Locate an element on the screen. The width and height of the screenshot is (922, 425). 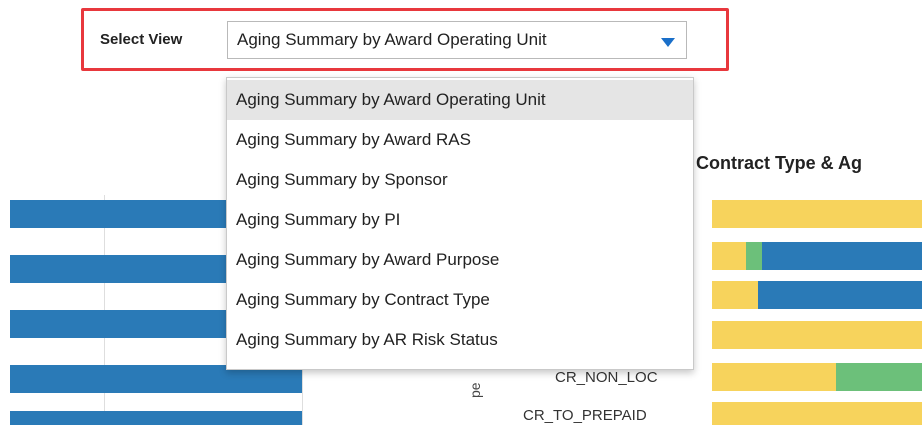
view-option-award-purpose: Aging Summary by Award Purpose is located at coordinates (460, 260).